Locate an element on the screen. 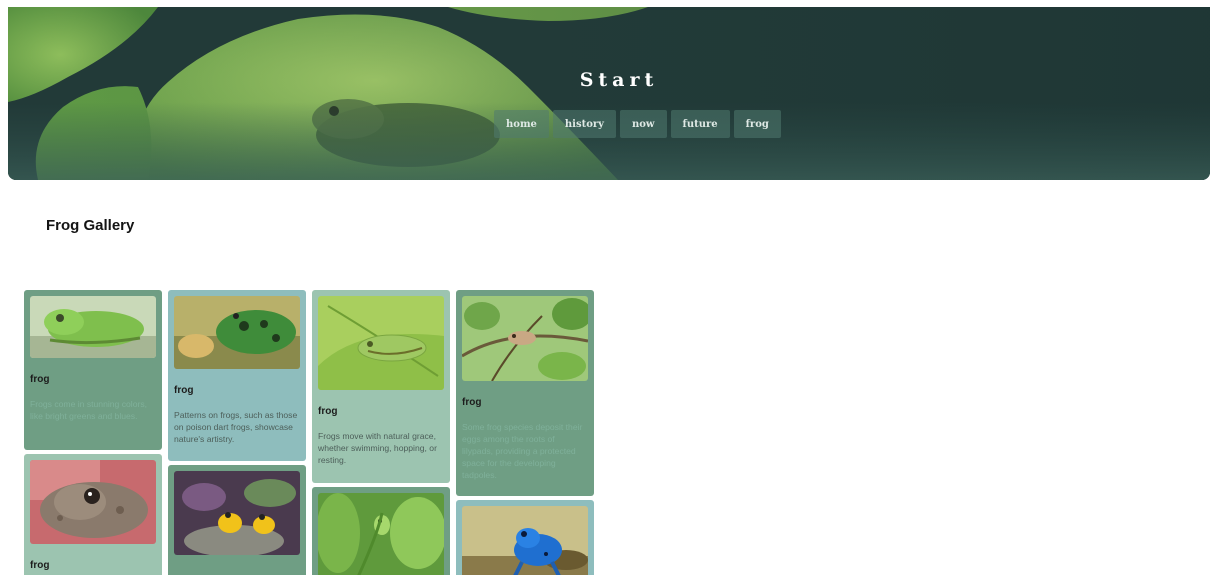  hero-title: Start is located at coordinates (619, 80).